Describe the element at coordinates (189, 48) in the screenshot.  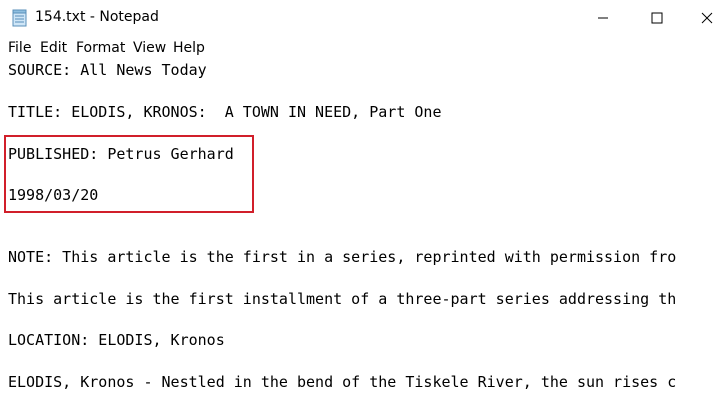
I see `menu-help: Help` at that location.